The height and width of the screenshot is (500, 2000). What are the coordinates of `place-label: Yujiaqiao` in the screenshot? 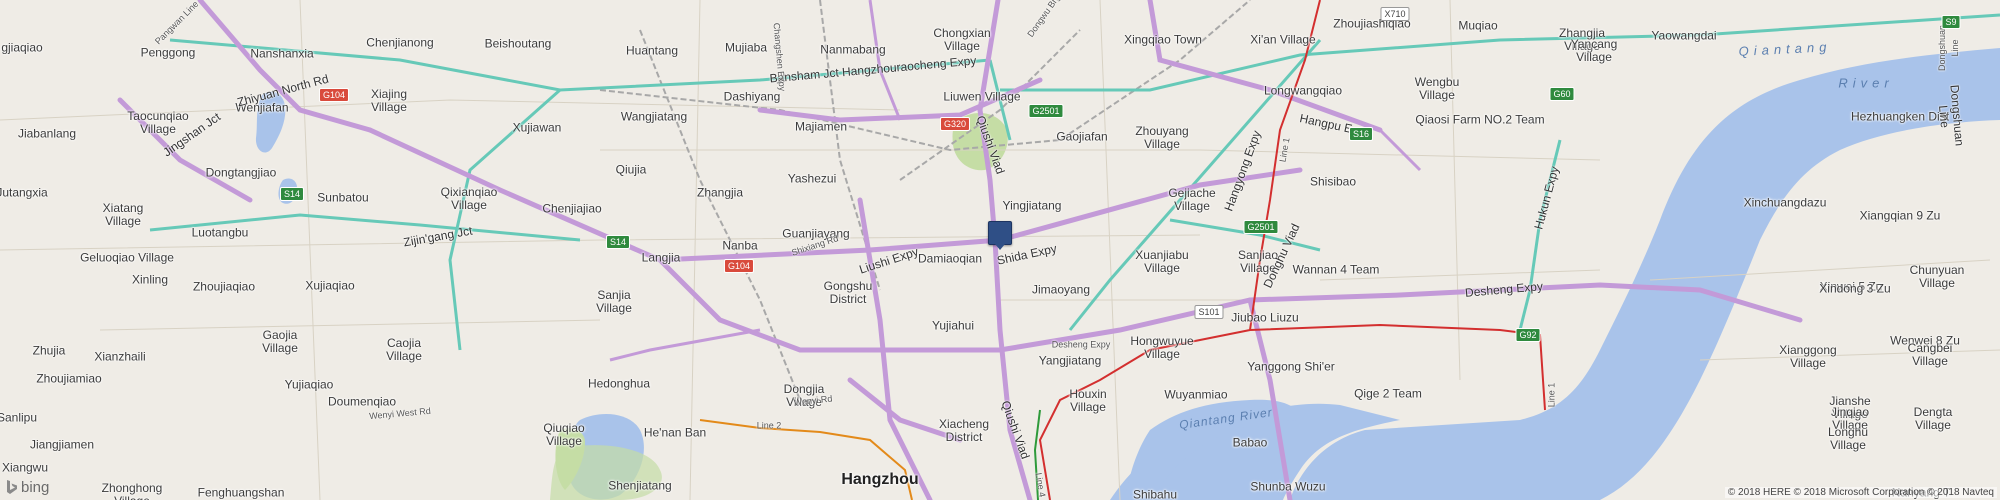 It's located at (309, 384).